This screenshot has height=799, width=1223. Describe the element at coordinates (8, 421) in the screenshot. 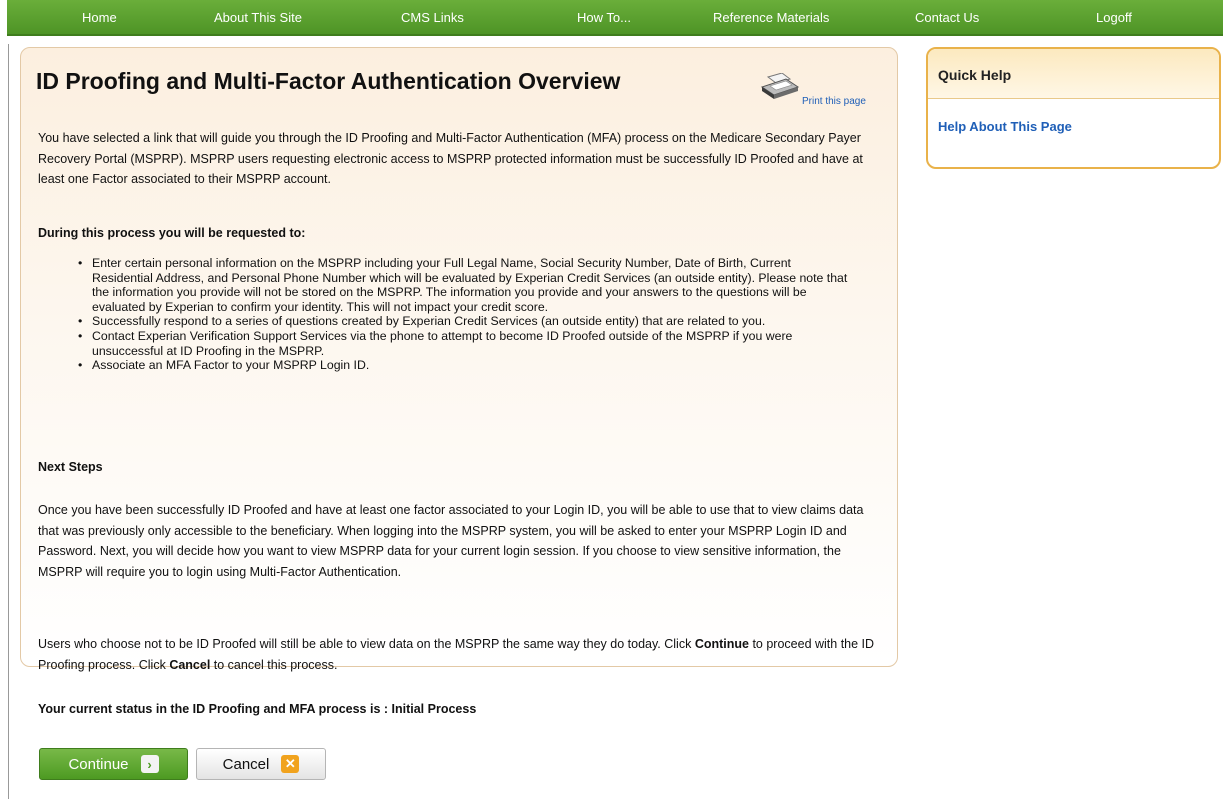

I see `page-frame-border` at that location.